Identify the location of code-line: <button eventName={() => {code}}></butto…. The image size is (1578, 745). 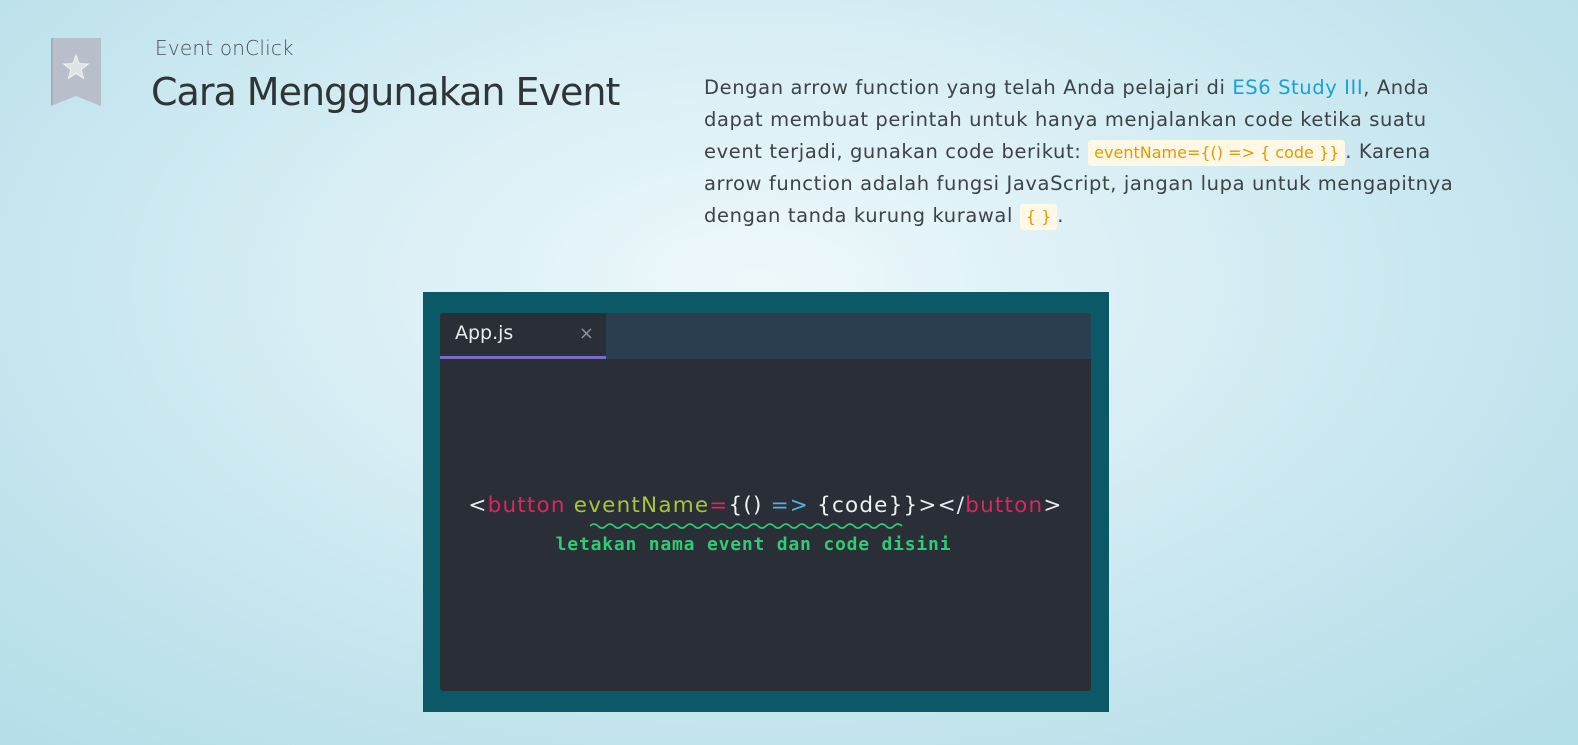
(765, 505).